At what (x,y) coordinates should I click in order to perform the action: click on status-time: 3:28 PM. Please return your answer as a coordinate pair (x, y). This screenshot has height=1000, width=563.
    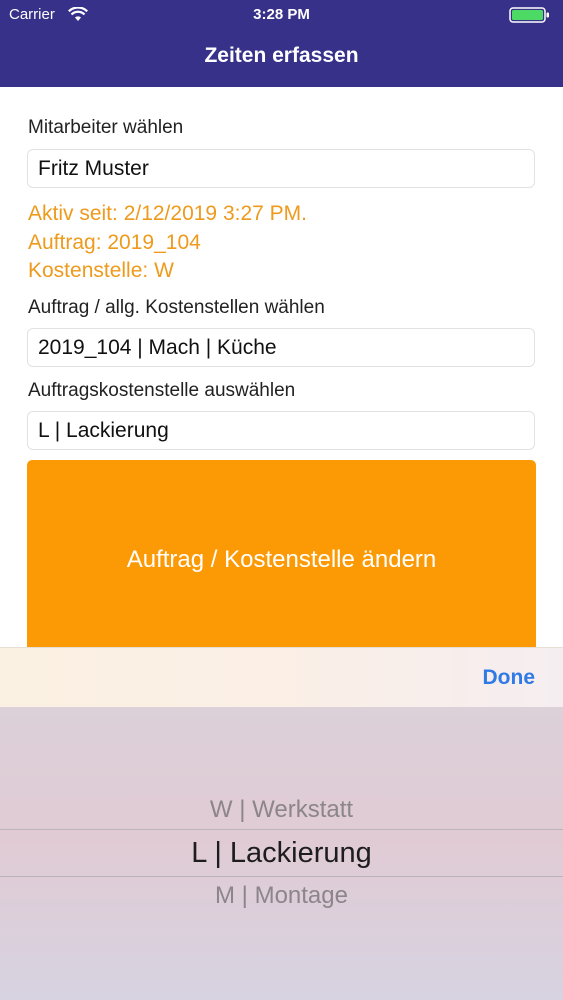
    Looking at the image, I should click on (281, 14).